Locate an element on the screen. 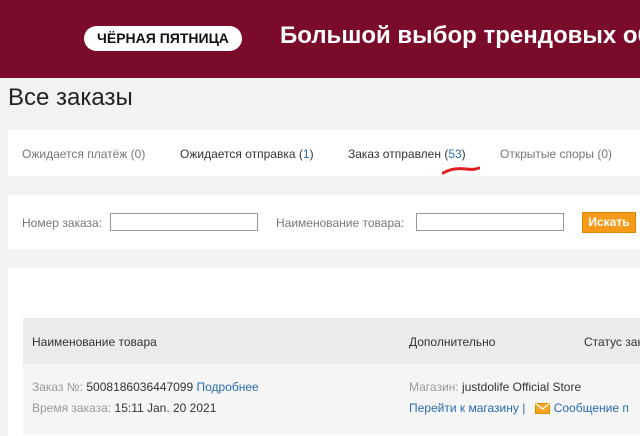 The image size is (640, 436). store-actions: Перейти к магазину | Сообщение п is located at coordinates (519, 408).